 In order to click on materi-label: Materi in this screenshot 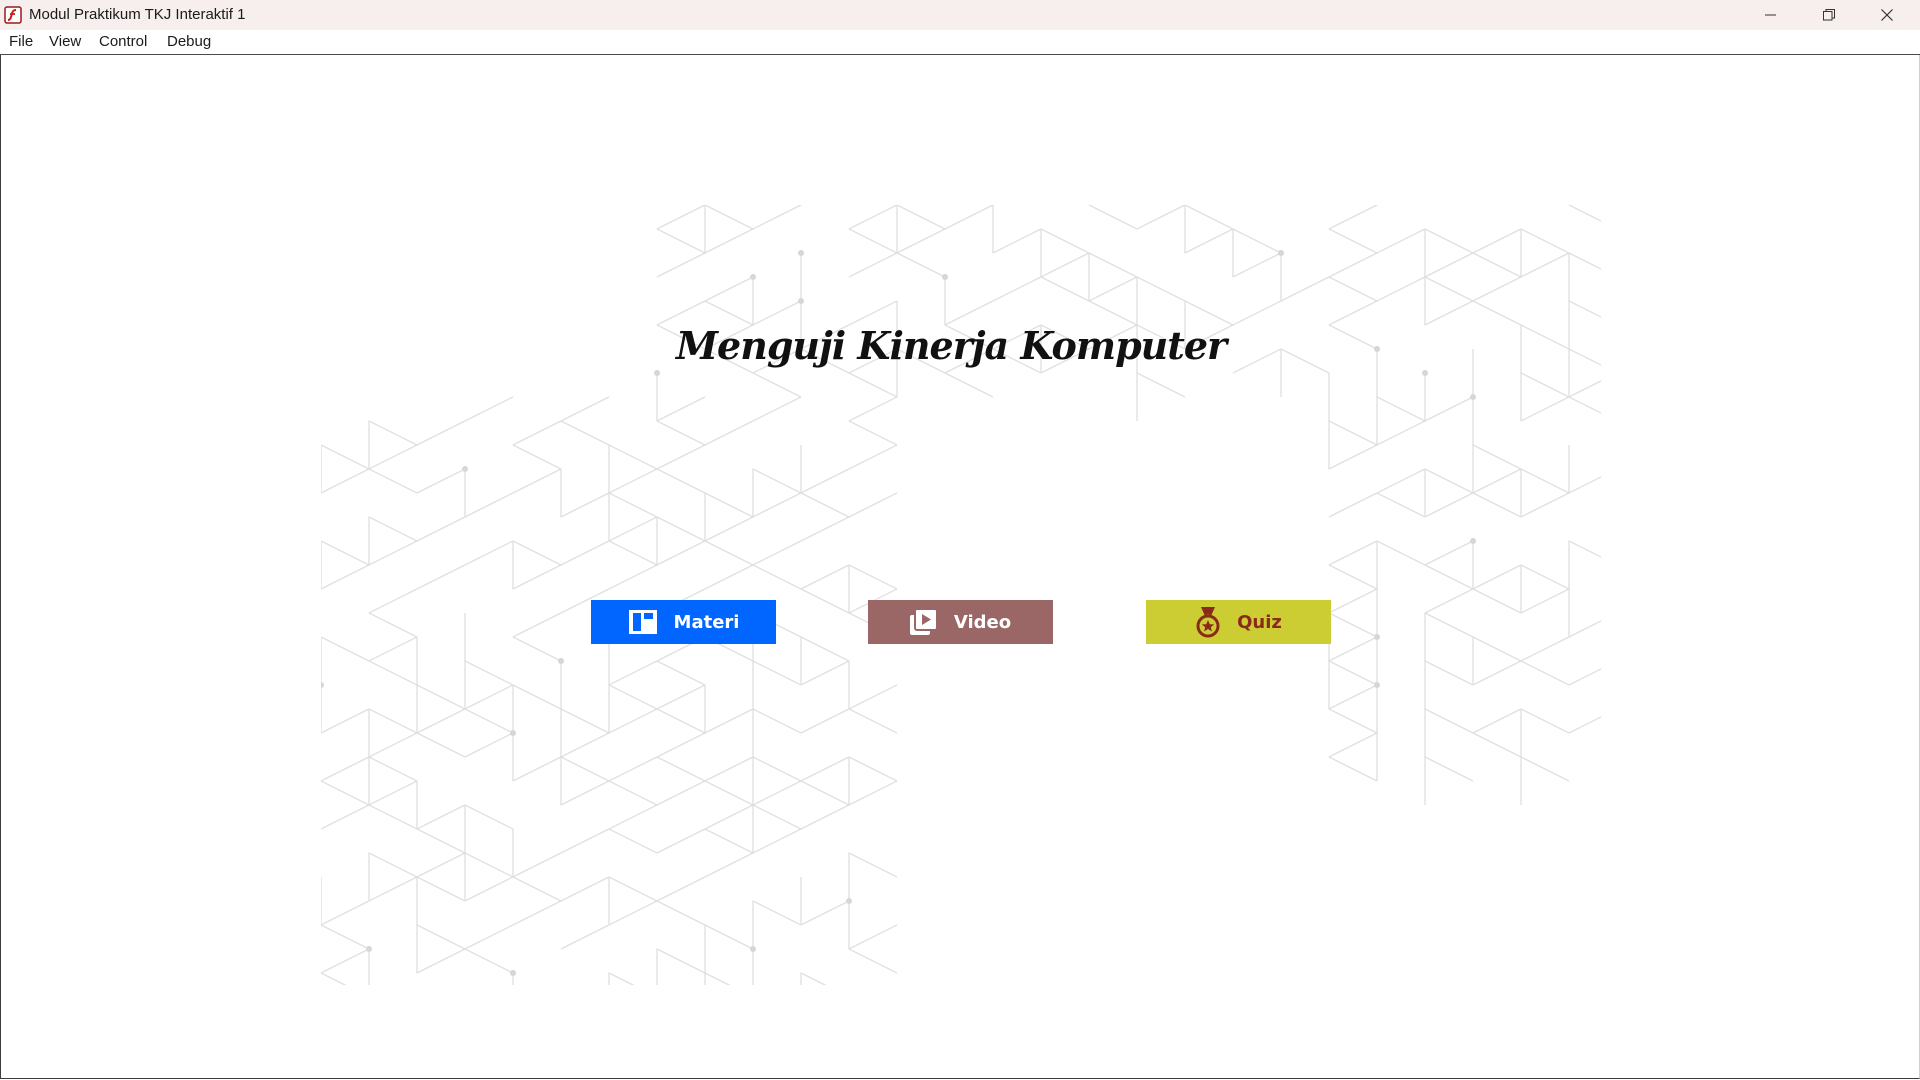, I will do `click(706, 622)`.